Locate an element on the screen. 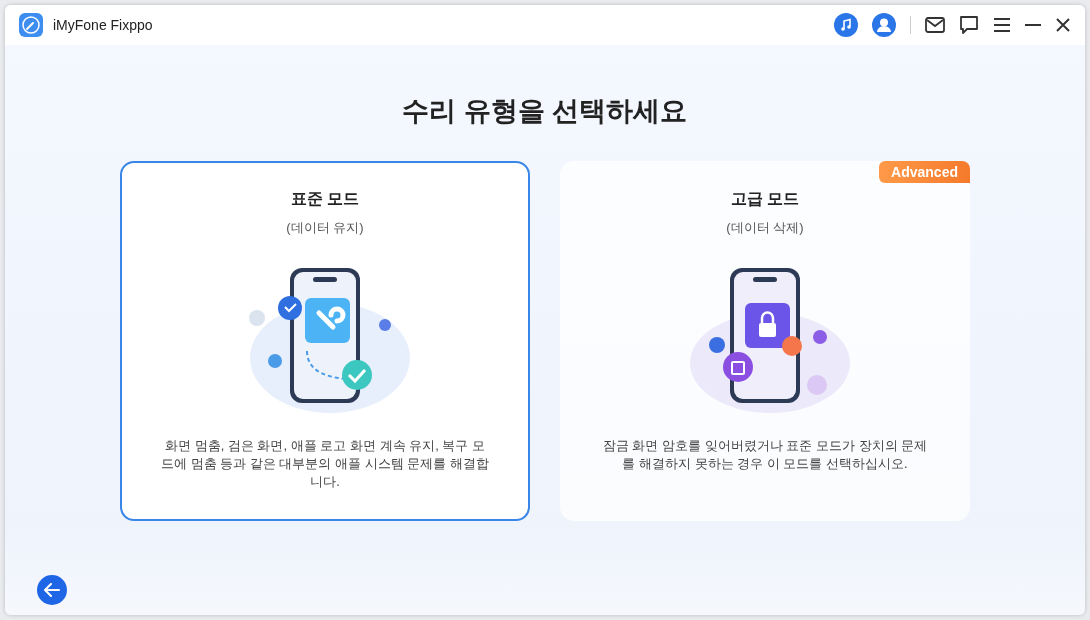 The image size is (1090, 620). menu-icon is located at coordinates (1002, 25).